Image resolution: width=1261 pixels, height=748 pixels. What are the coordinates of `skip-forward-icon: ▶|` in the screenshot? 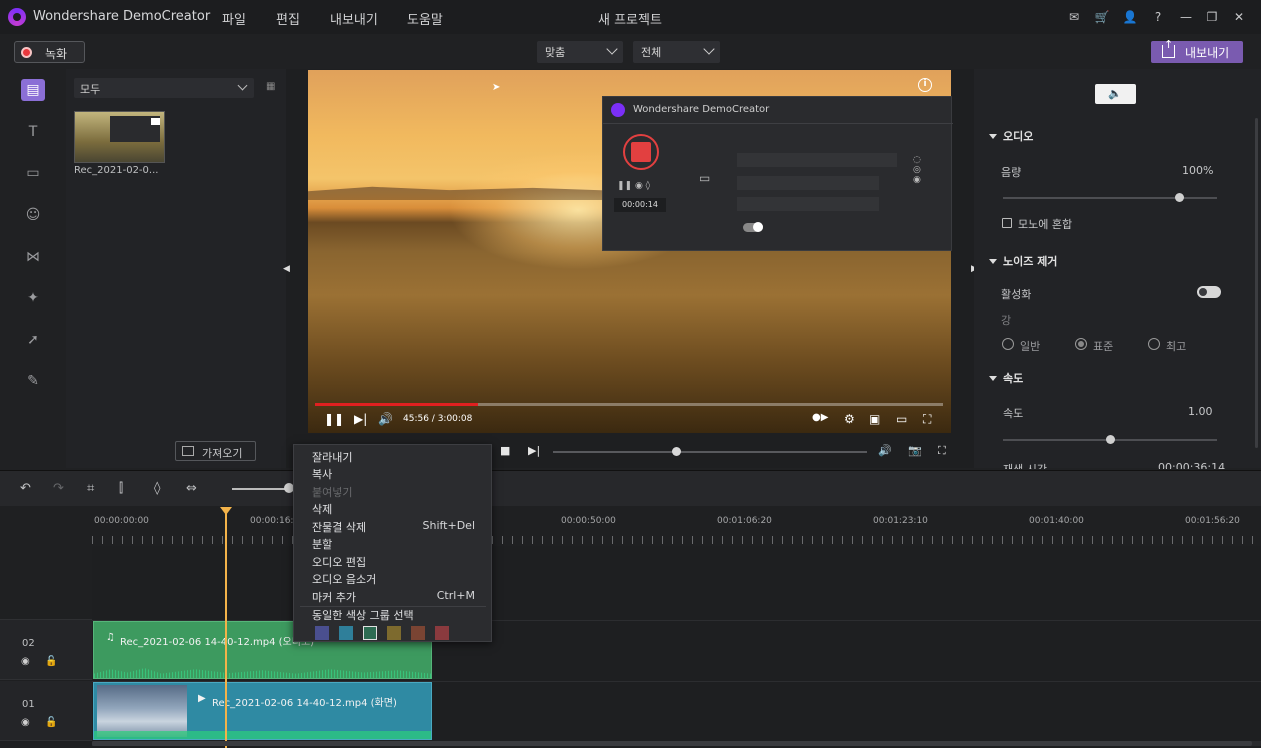 It's located at (534, 450).